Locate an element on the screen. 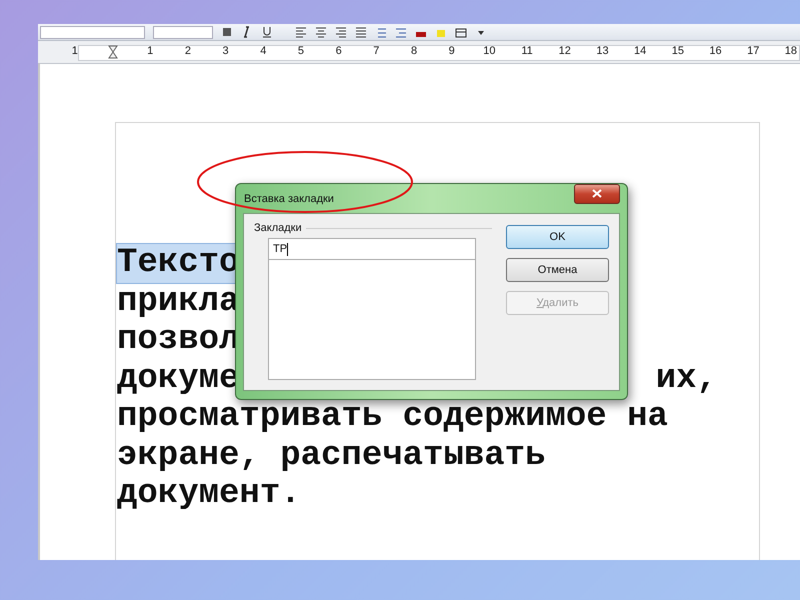 The image size is (800, 600). ruler-number: 7 is located at coordinates (376, 52).